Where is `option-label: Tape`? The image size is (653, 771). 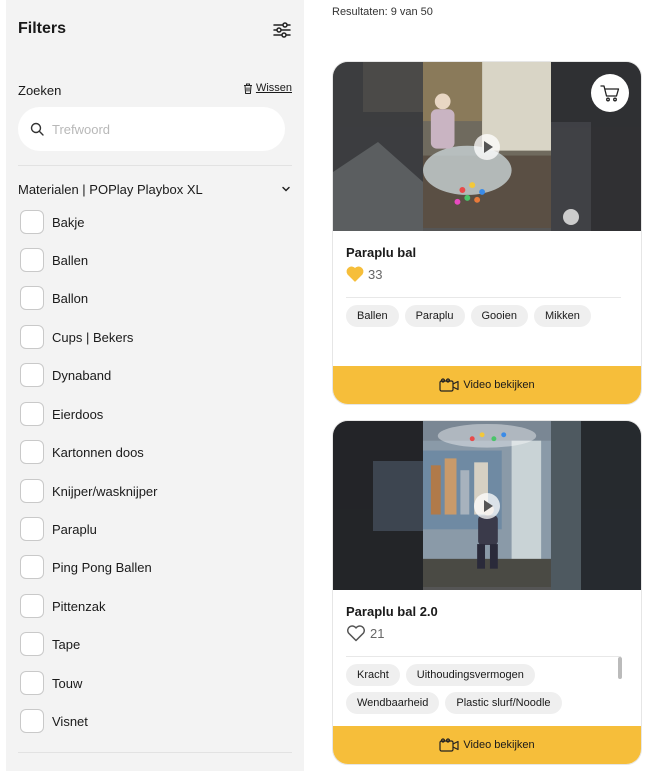
option-label: Tape is located at coordinates (66, 644).